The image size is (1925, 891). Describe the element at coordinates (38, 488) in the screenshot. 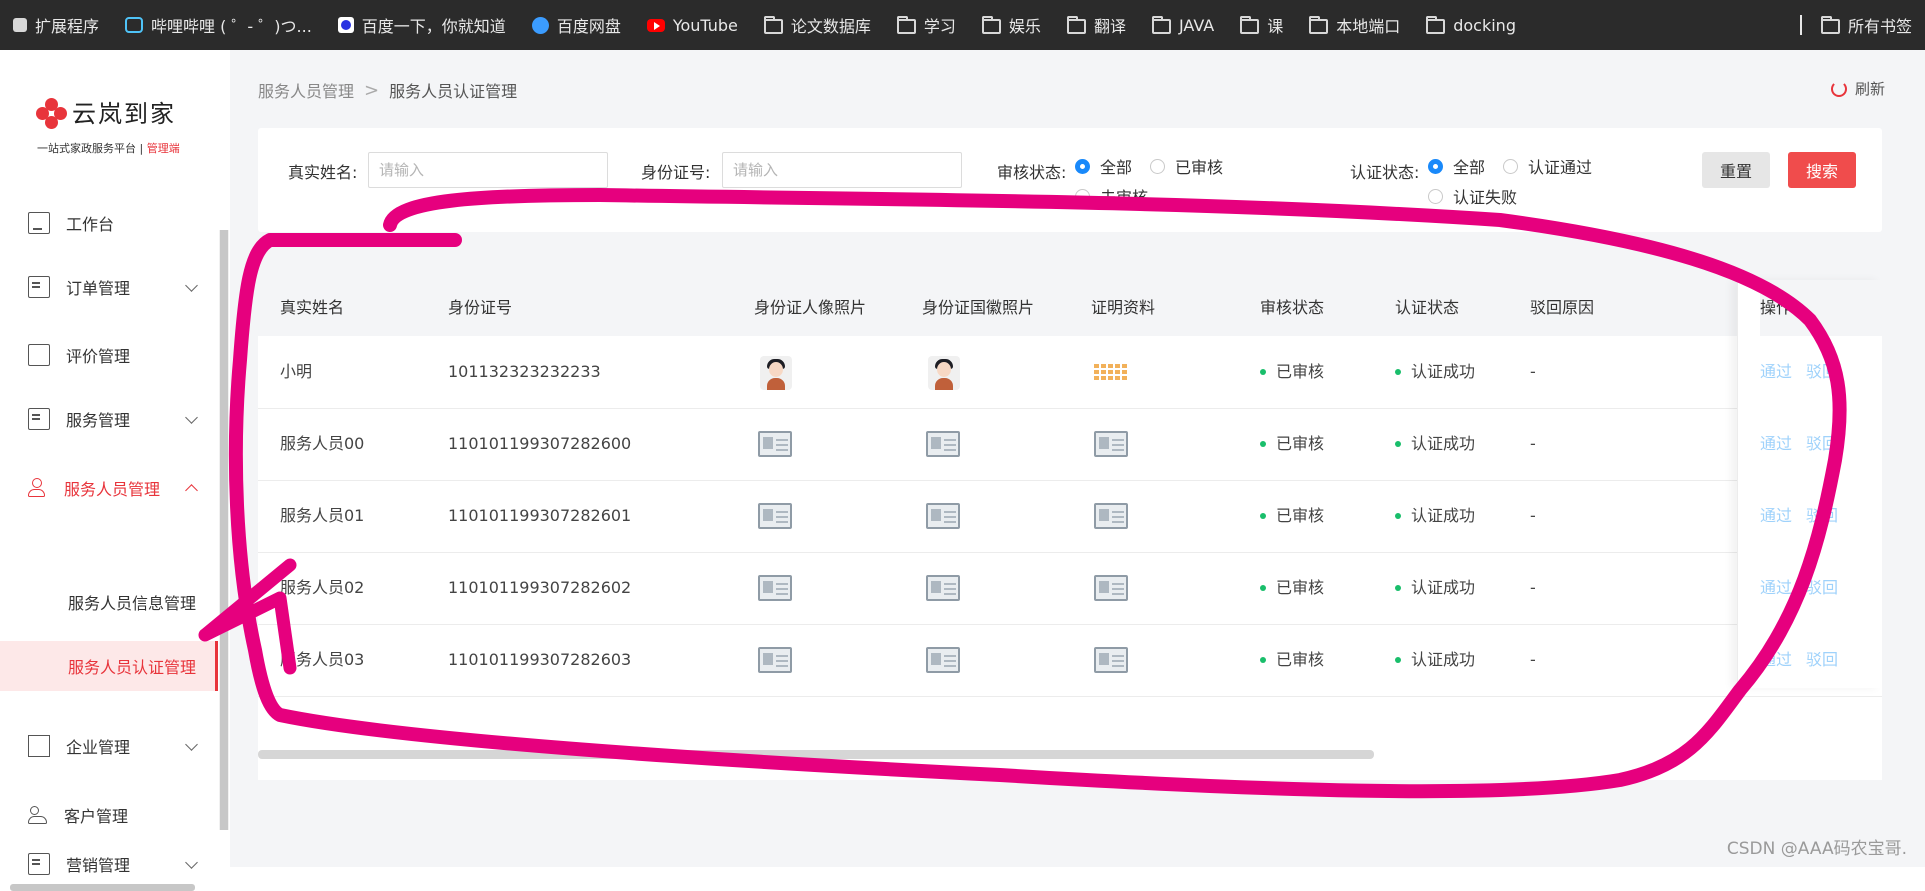

I see `user-icon` at that location.